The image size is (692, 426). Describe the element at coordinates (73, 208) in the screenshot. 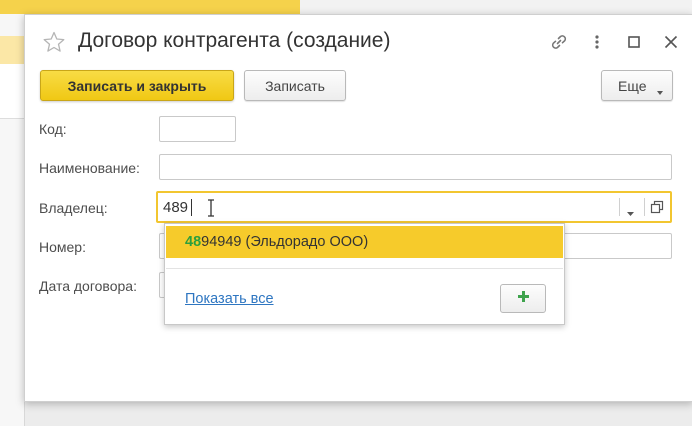

I see `owner-label: Владелец:` at that location.